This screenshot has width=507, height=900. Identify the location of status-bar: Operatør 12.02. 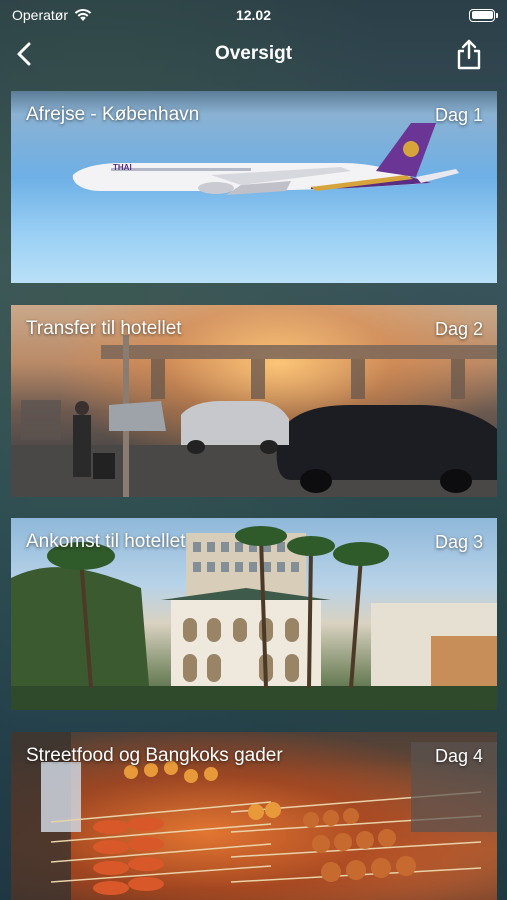
(253, 15).